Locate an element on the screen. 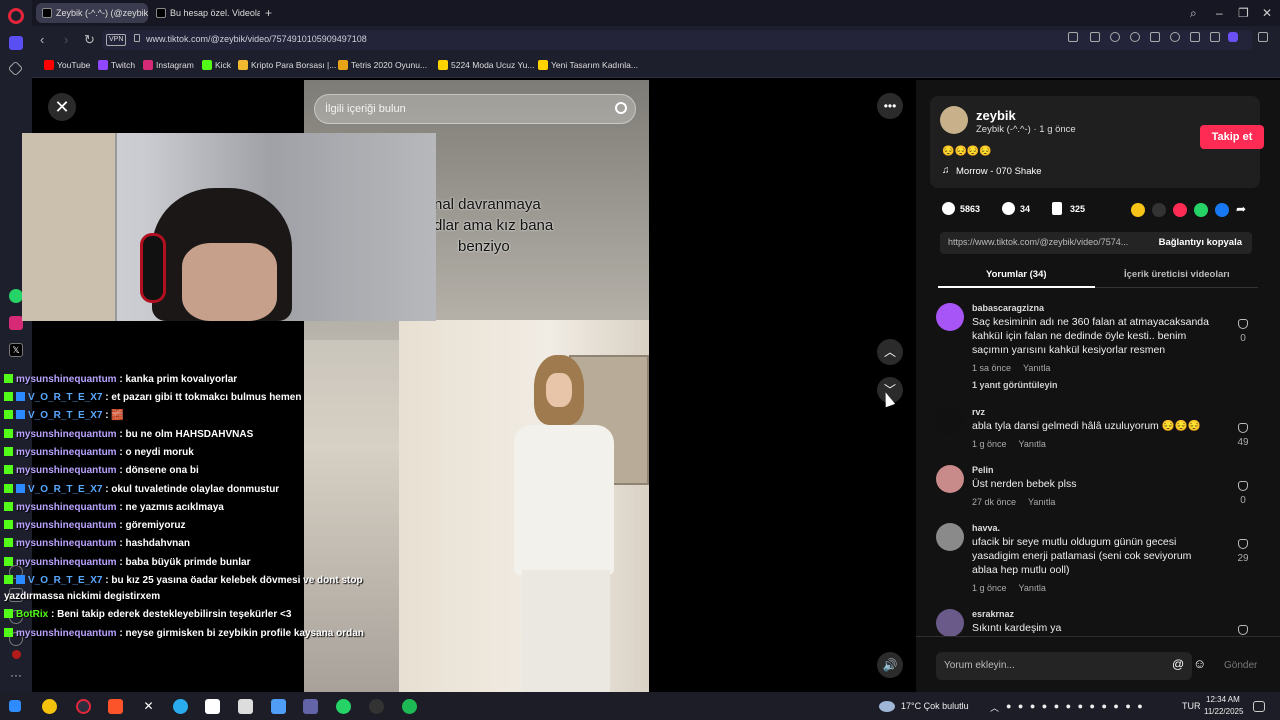  profile-icon is located at coordinates (1233, 37).